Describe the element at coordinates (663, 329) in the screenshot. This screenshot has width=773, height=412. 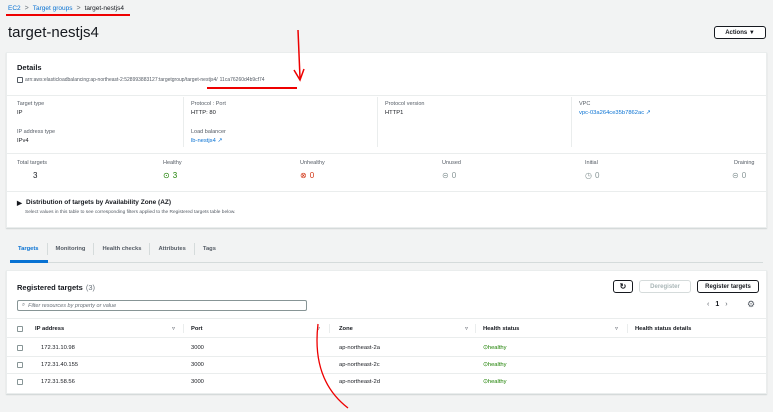
I see `column-header-health-details: Health status details` at that location.